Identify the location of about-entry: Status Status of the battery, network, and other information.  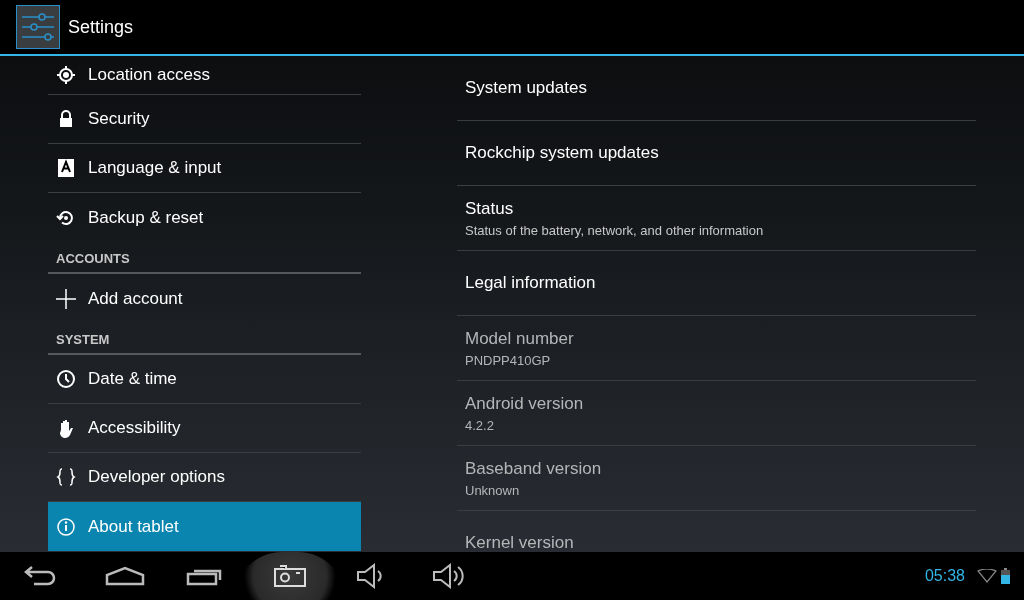
(716, 218).